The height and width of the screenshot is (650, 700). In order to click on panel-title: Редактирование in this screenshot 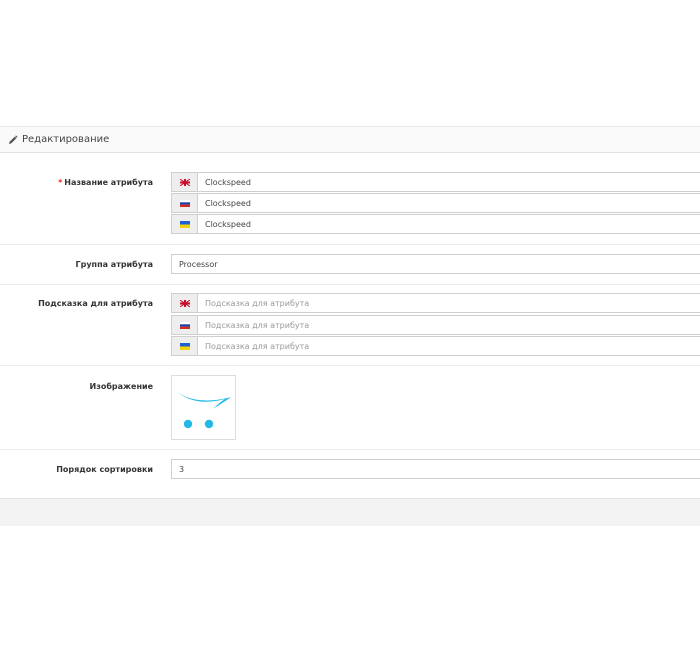, I will do `click(66, 139)`.